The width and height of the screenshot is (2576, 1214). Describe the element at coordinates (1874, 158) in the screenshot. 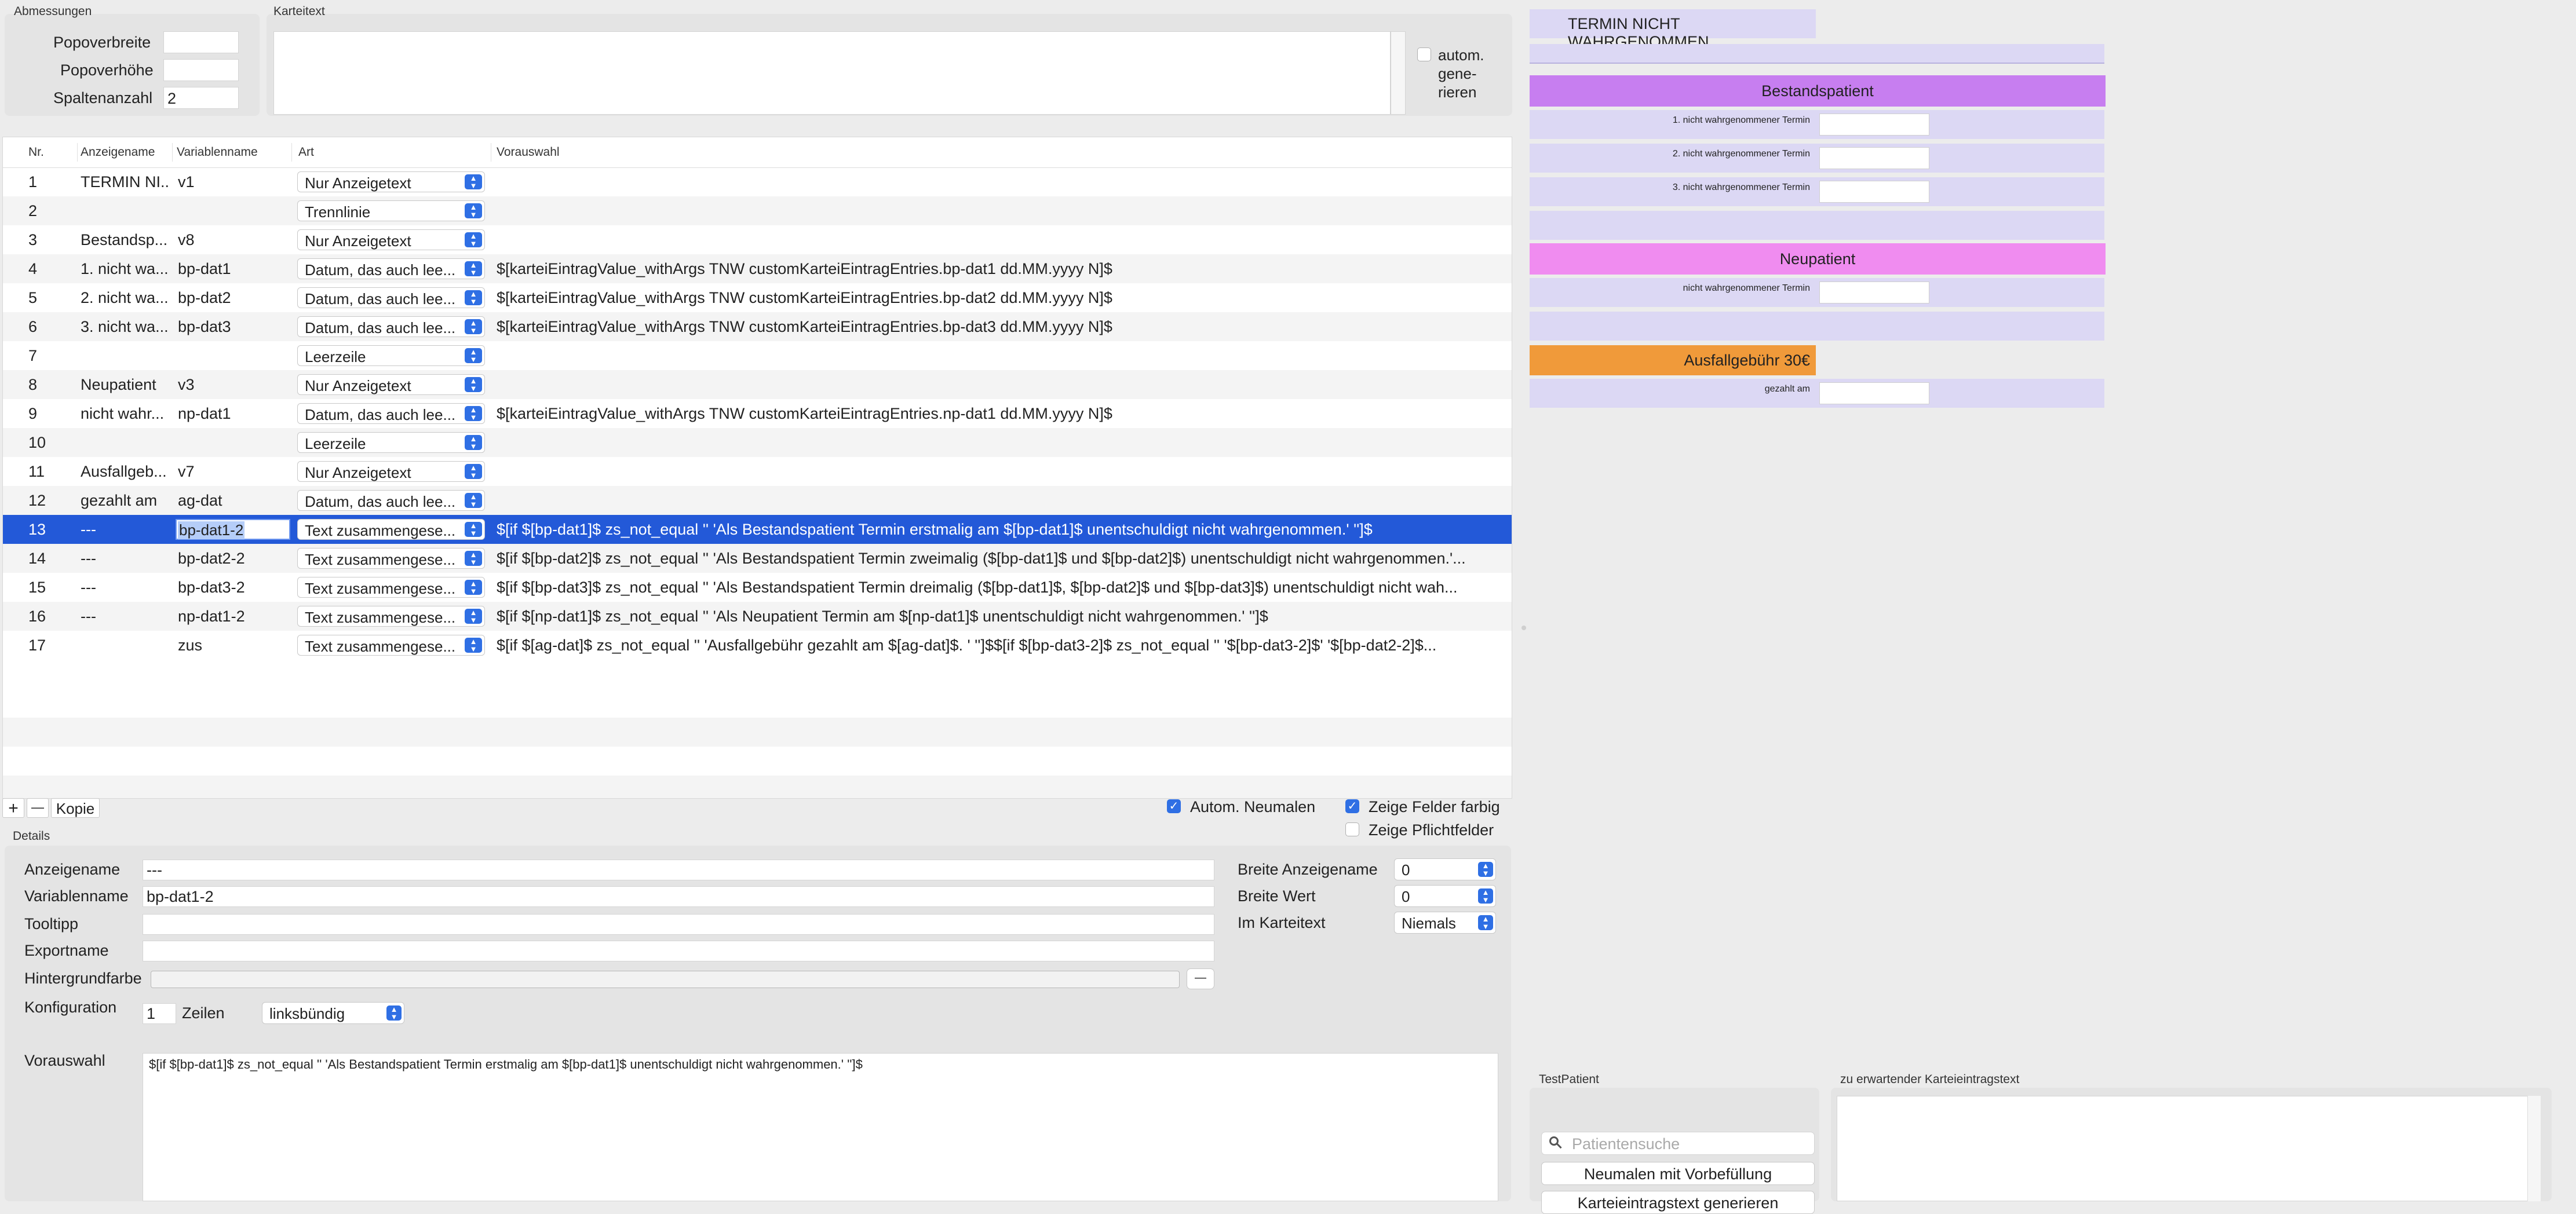

I see `preview-bp2-input` at that location.